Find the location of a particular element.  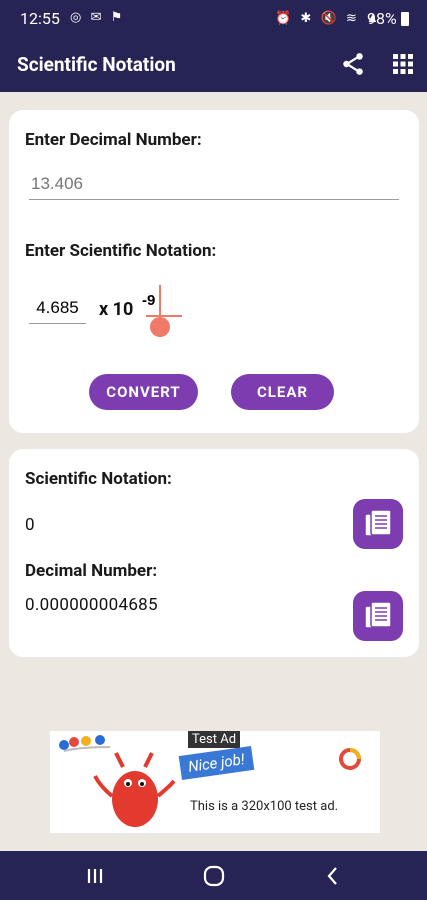

share-icon is located at coordinates (353, 64).